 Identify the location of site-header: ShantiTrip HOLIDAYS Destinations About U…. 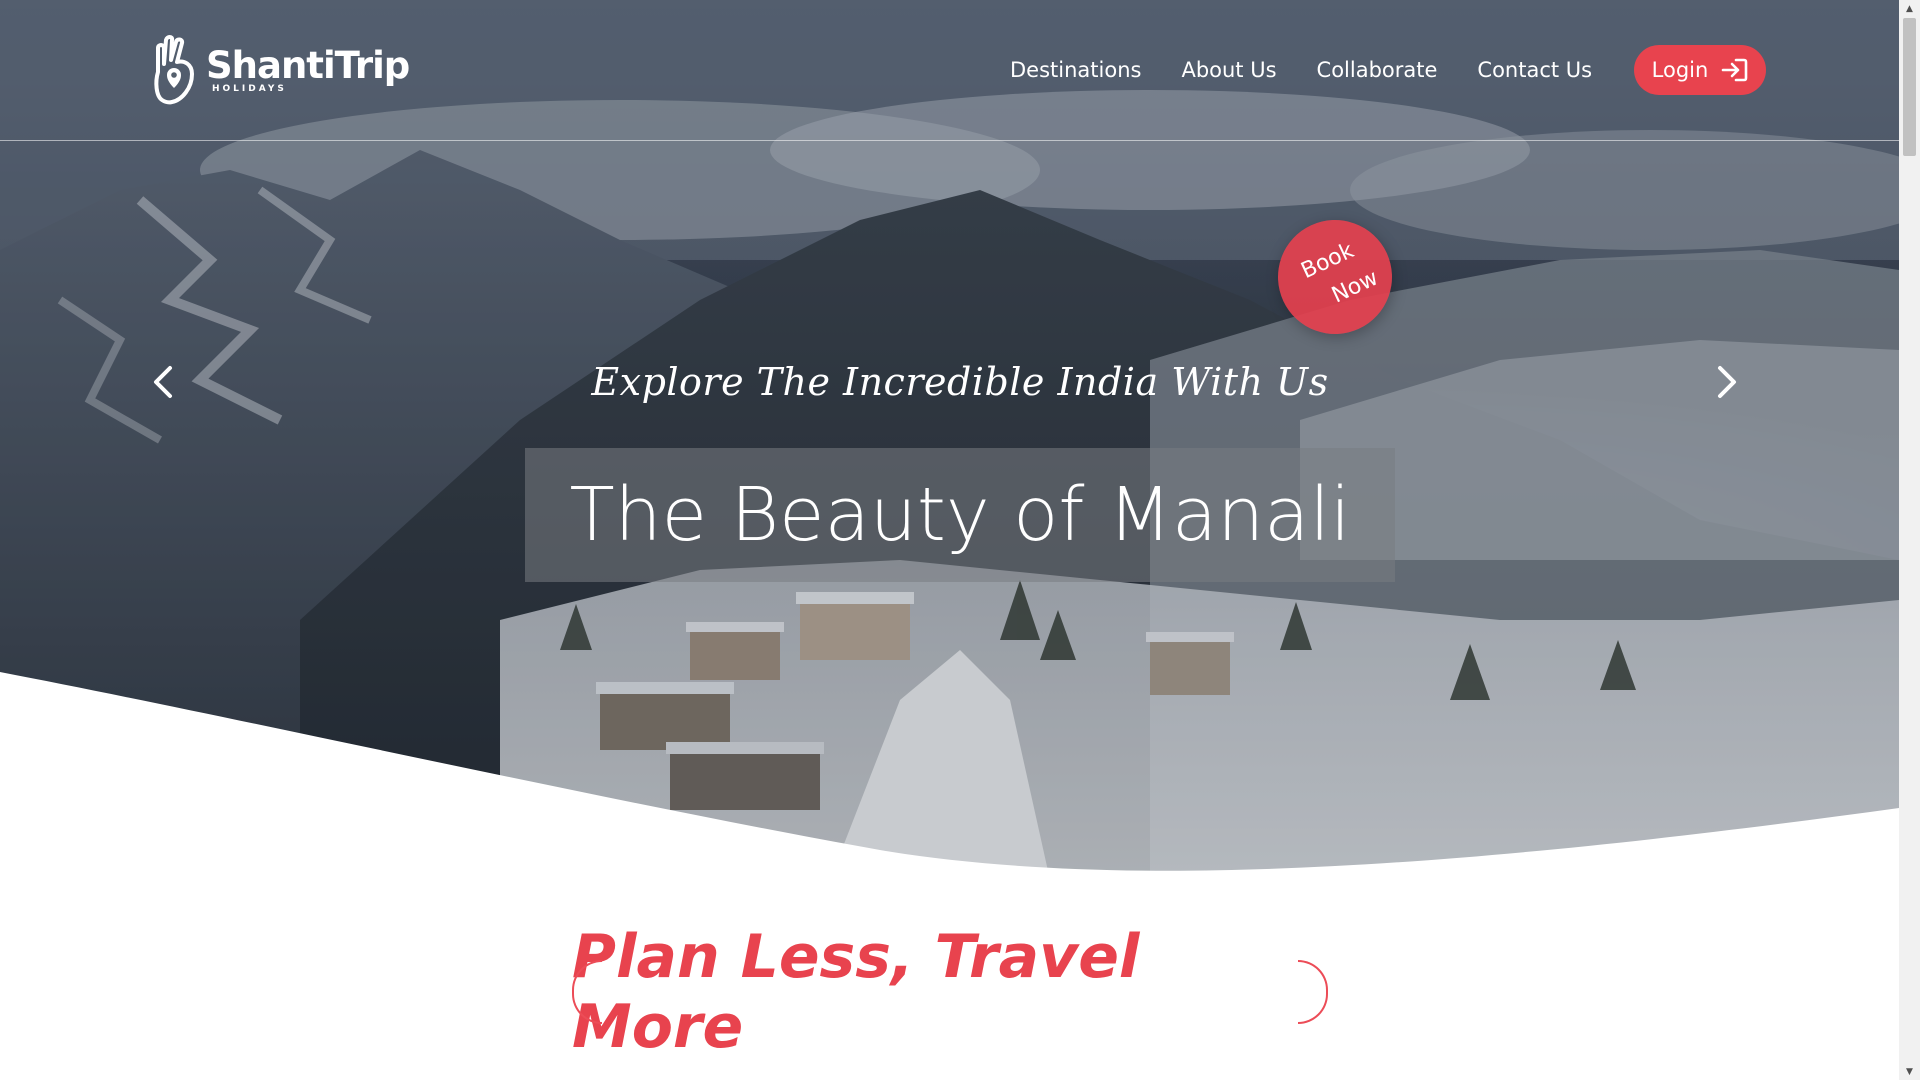
(949, 70).